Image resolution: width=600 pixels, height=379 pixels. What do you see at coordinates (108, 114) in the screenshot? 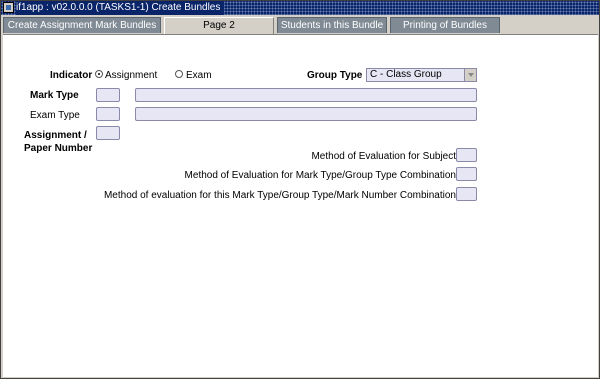
I see `exam-type-code-field` at bounding box center [108, 114].